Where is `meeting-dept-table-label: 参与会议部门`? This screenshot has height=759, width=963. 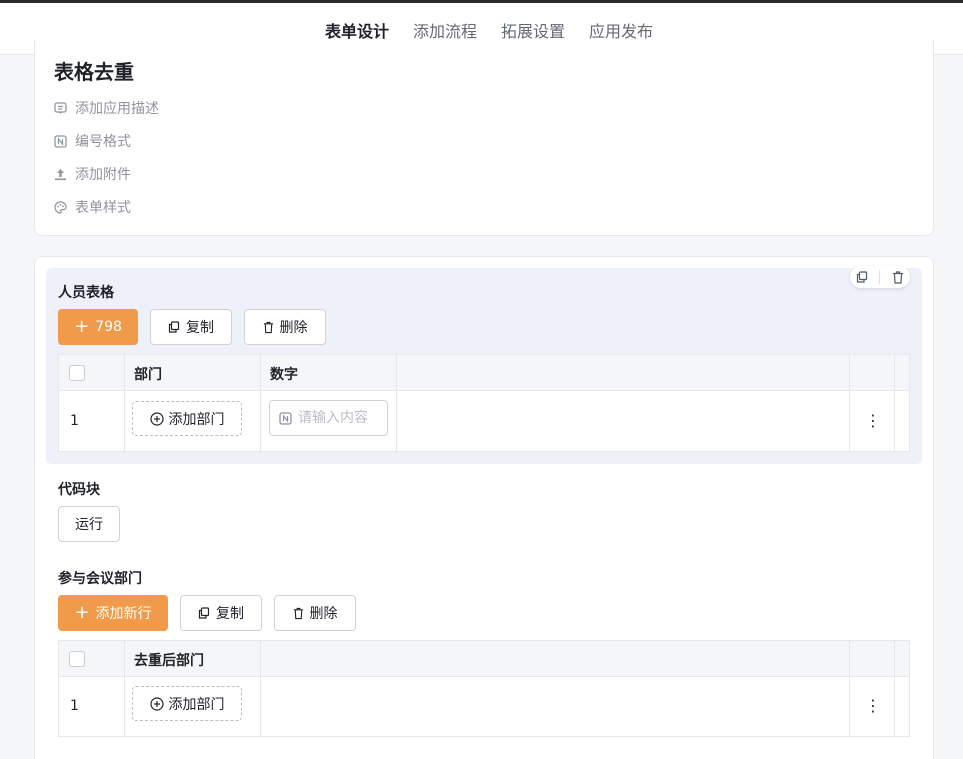 meeting-dept-table-label: 参与会议部门 is located at coordinates (100, 579).